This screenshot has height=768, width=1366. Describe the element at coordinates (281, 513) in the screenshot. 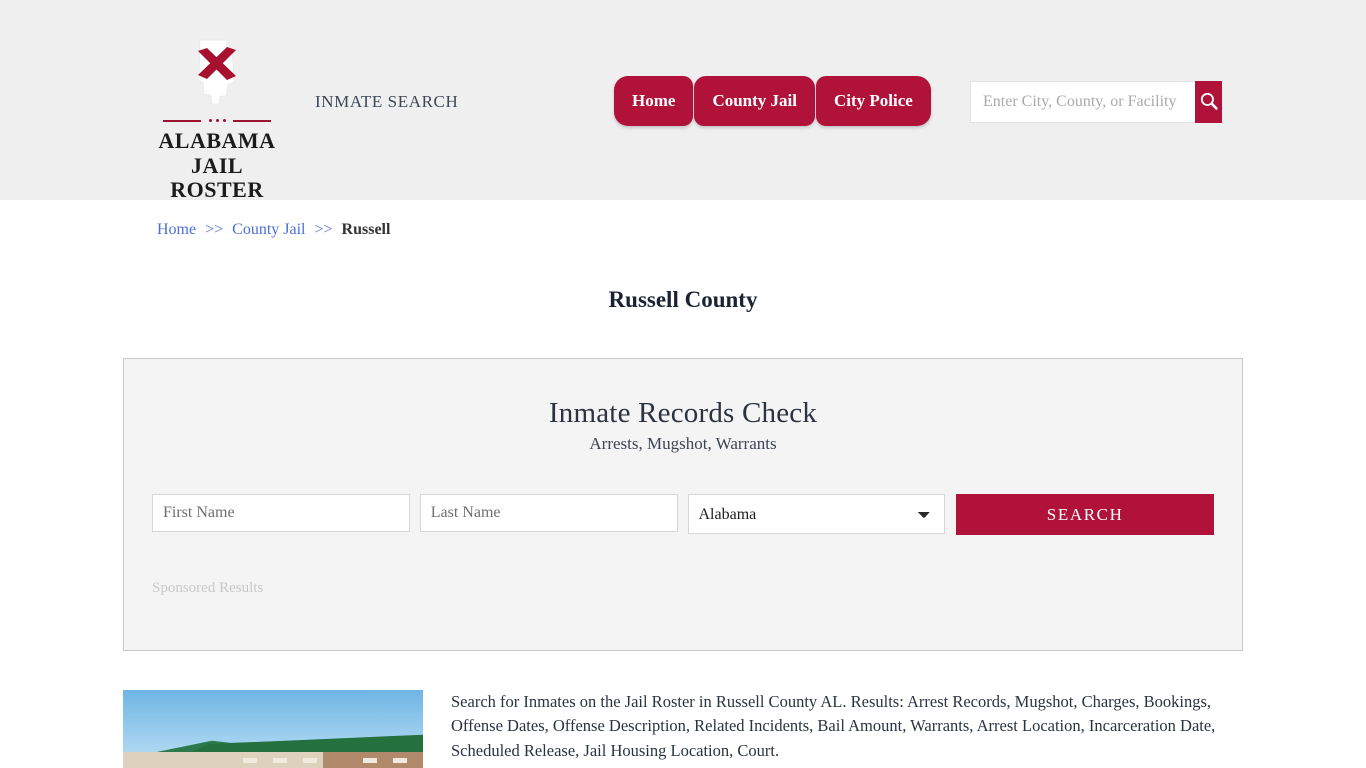

I see `first-name-input` at that location.